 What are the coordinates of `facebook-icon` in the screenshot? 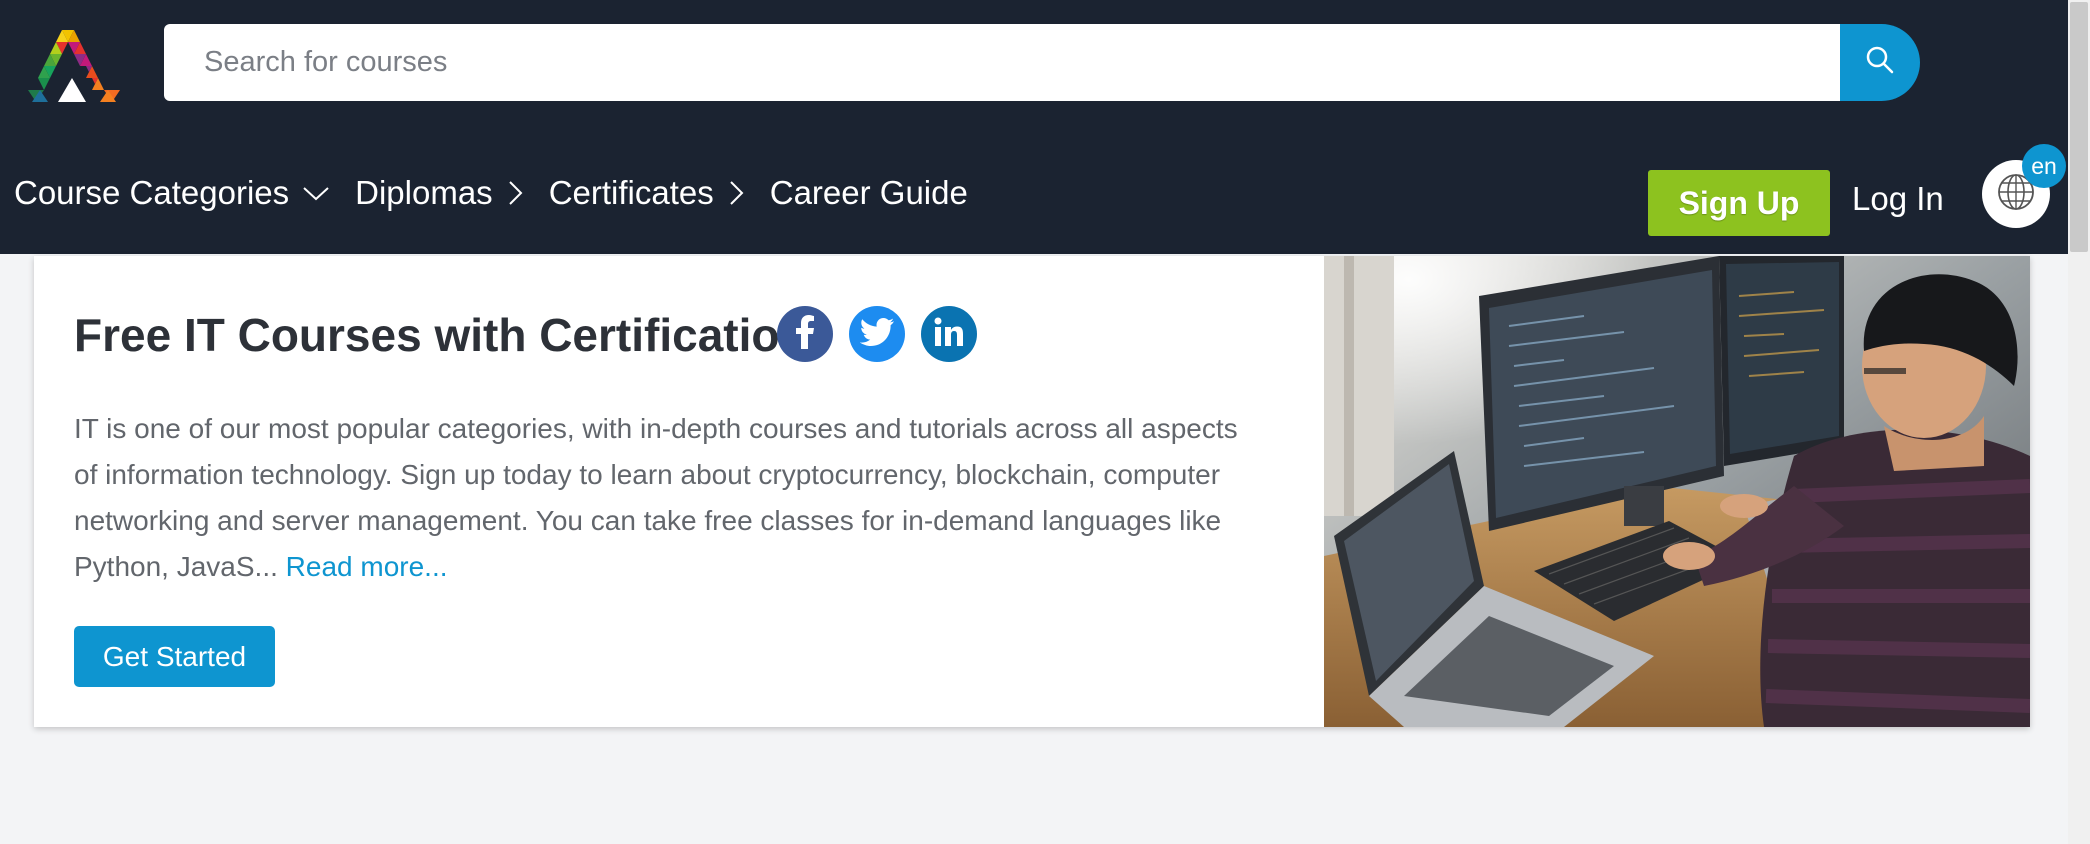 It's located at (805, 334).